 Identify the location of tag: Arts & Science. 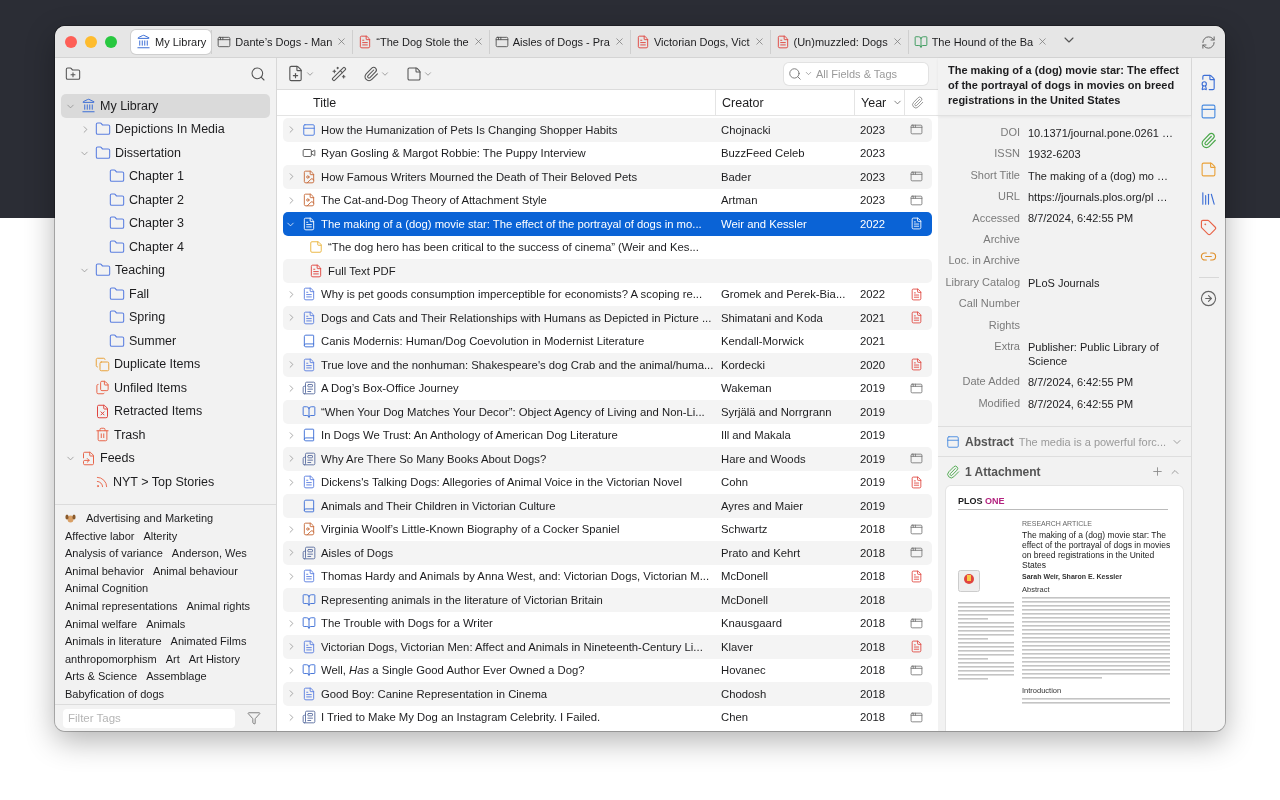
(101, 676).